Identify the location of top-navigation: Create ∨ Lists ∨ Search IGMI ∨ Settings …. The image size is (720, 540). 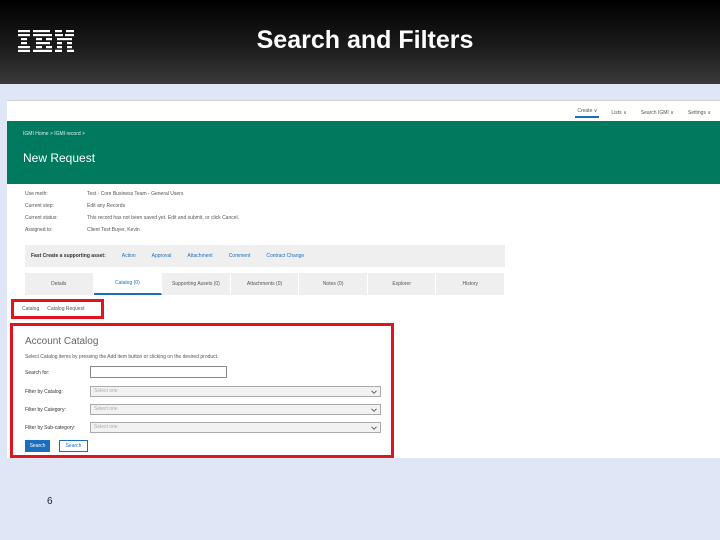
(644, 113).